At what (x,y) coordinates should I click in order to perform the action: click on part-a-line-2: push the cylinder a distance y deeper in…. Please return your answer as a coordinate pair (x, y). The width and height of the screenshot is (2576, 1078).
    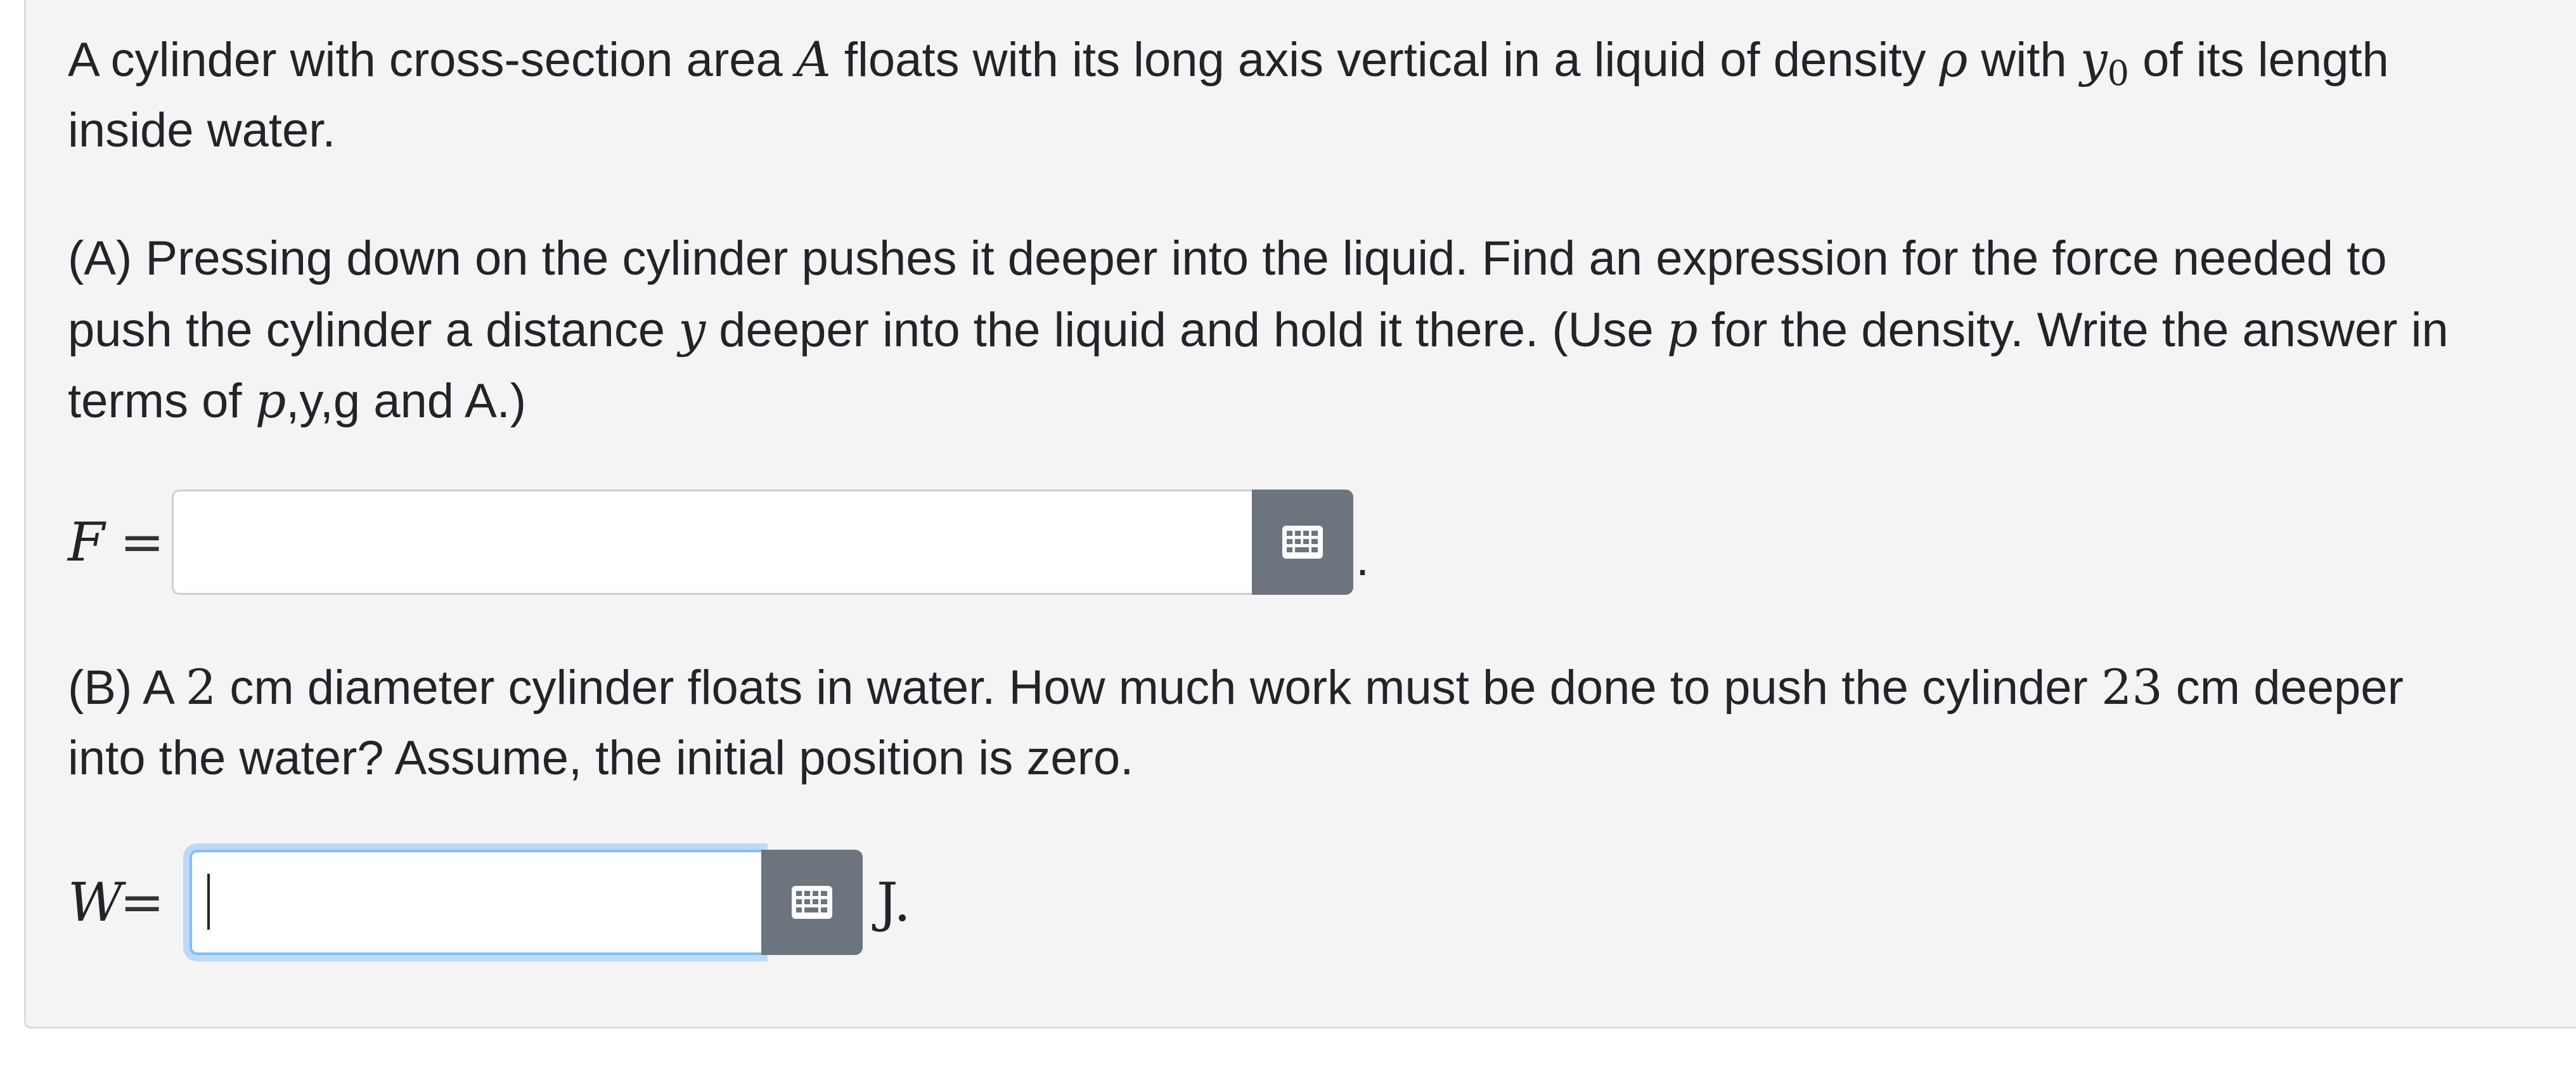
    Looking at the image, I should click on (1258, 330).